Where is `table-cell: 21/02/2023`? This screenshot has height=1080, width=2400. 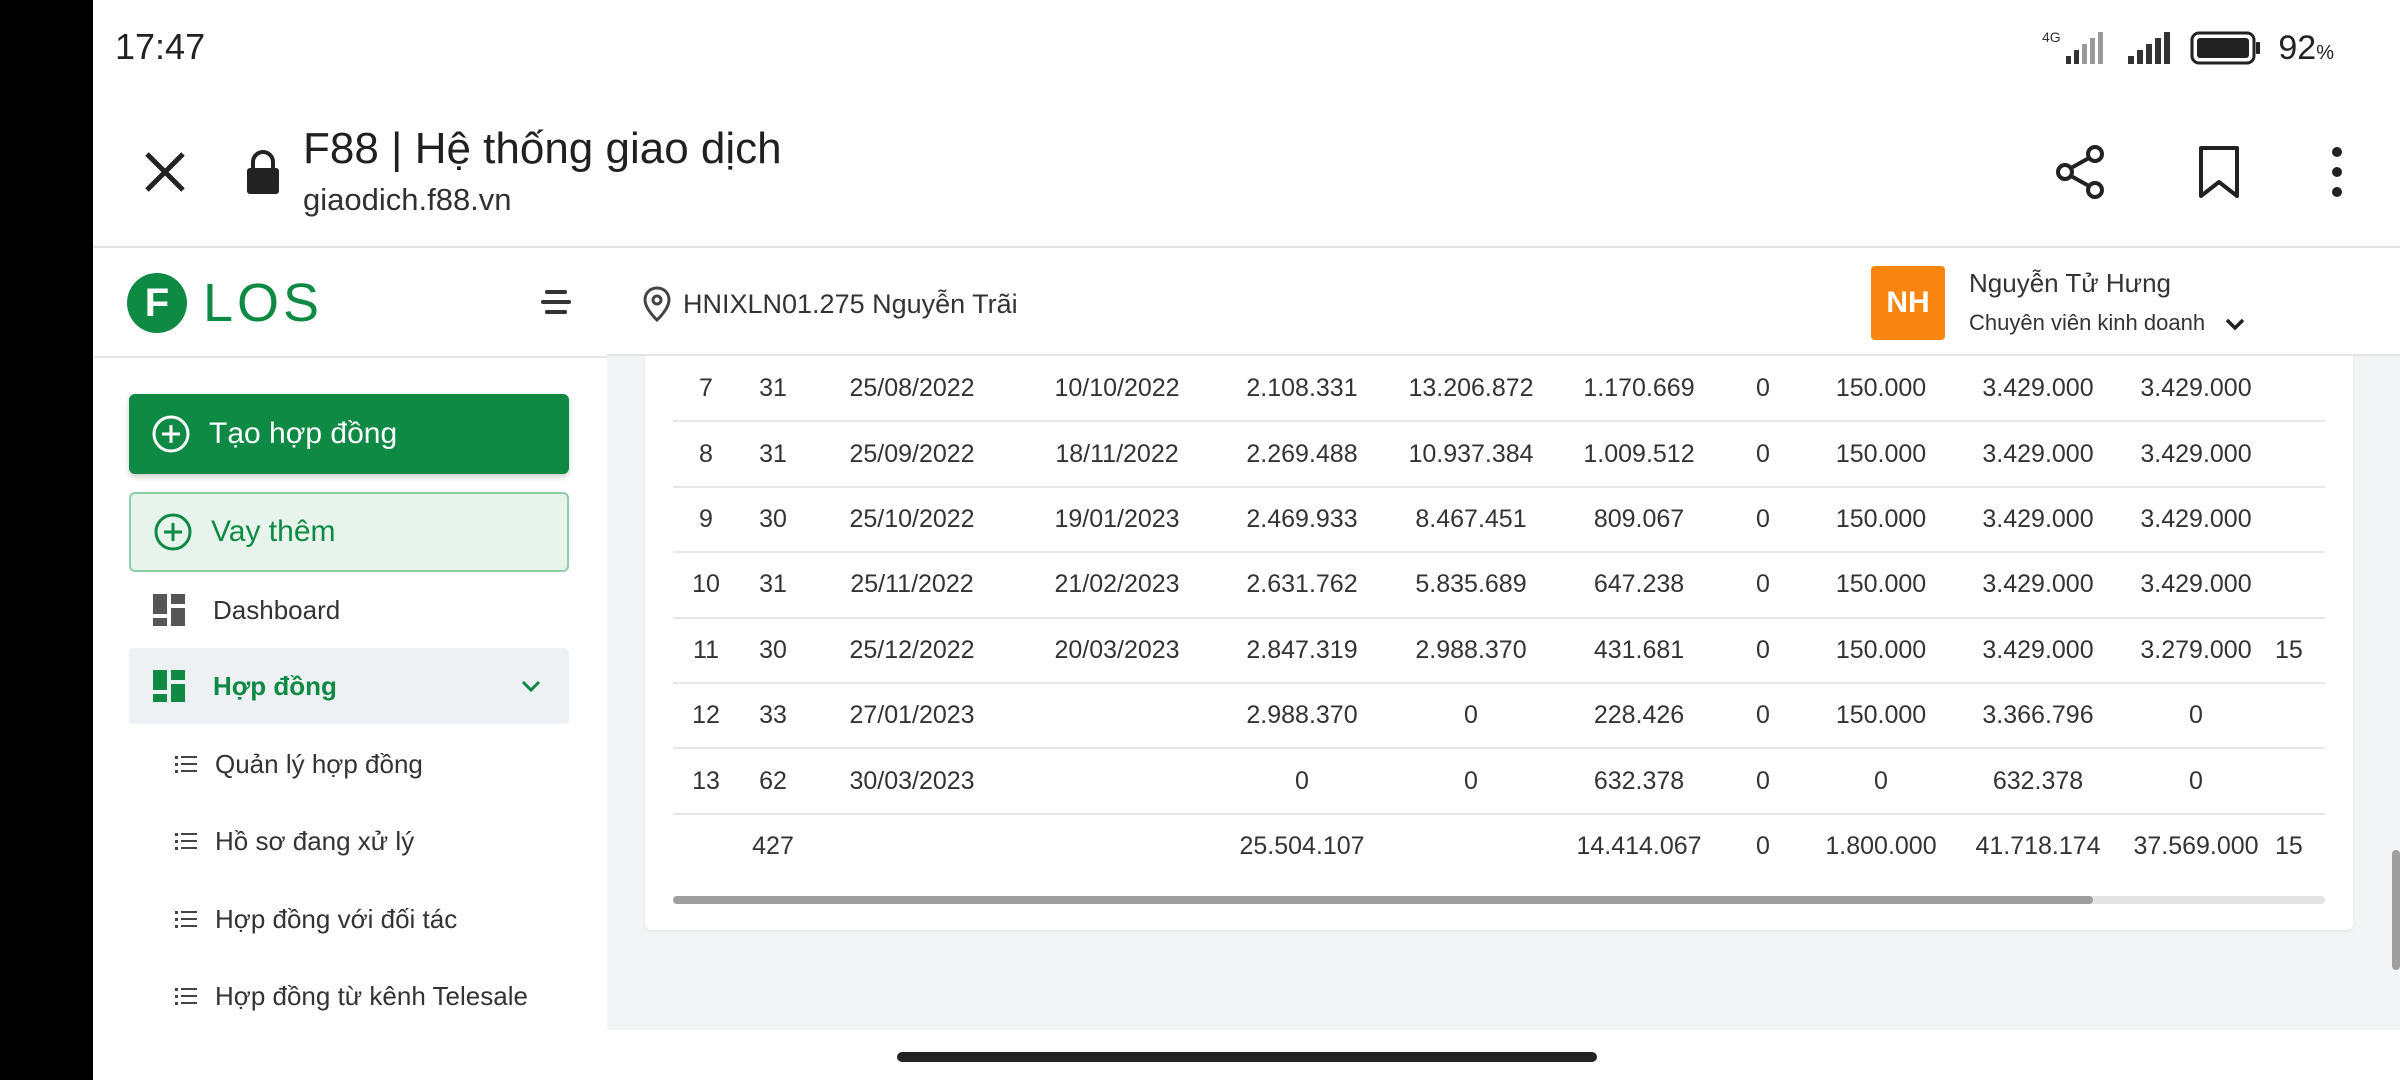
table-cell: 21/02/2023 is located at coordinates (1117, 584).